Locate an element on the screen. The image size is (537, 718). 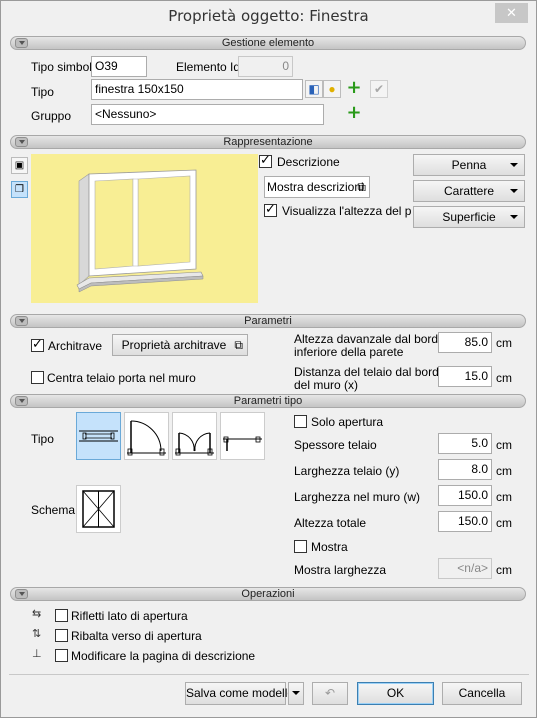
section-title: Parametri is located at coordinates (268, 321).